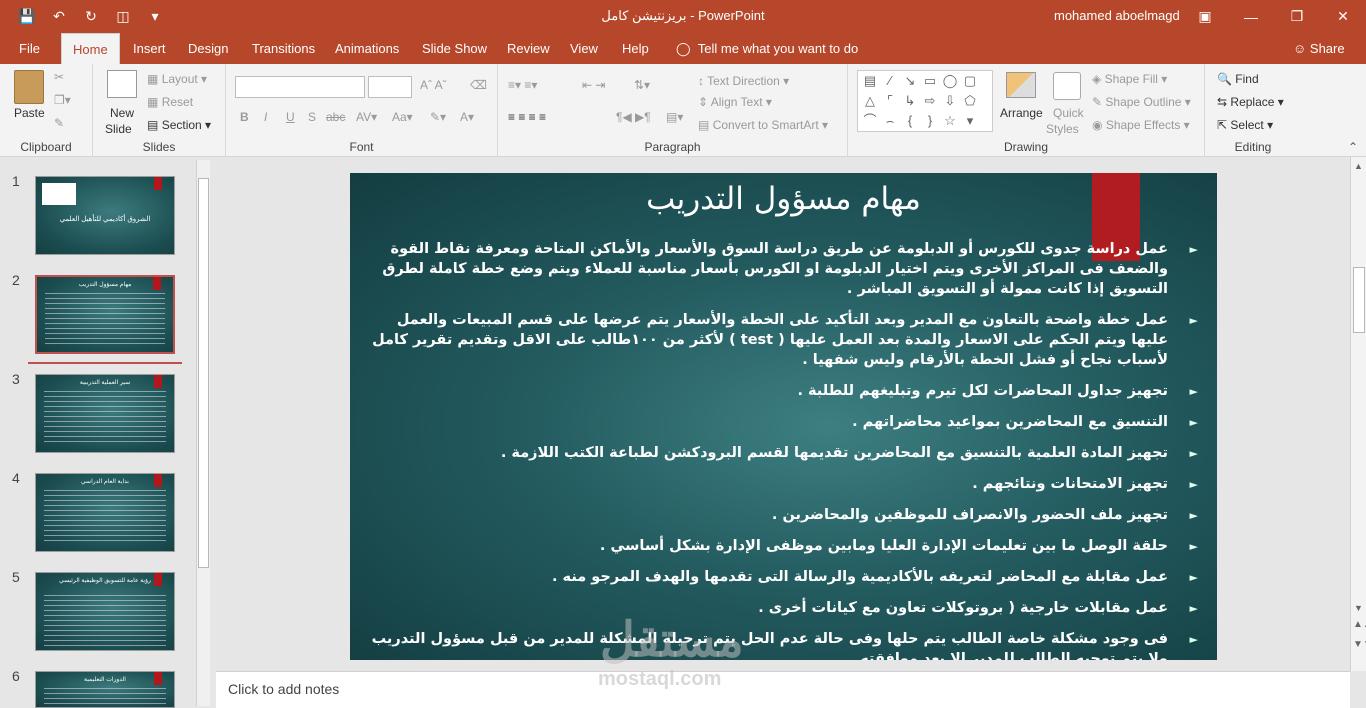 This screenshot has width=1366, height=708. What do you see at coordinates (633, 117) in the screenshot?
I see `rtl-icons: ¶◀ ▶¶` at bounding box center [633, 117].